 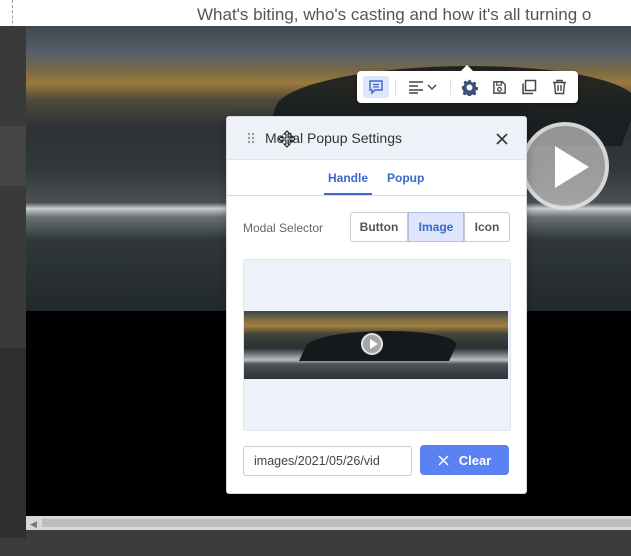 I want to click on horizontal-scrollbar: ◀, so click(x=328, y=523).